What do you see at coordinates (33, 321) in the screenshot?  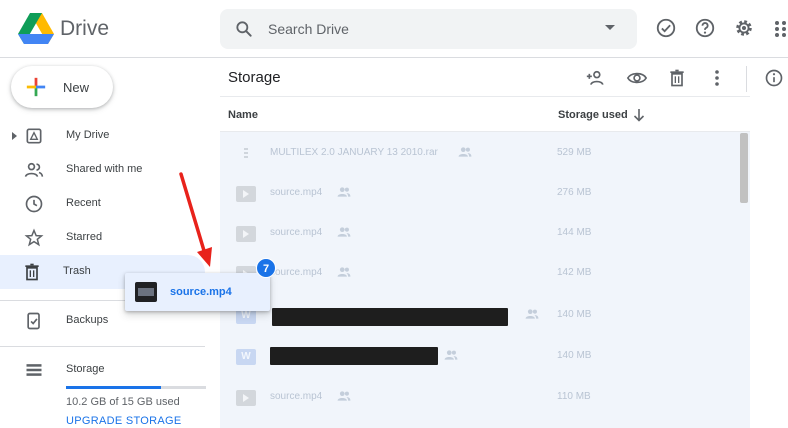 I see `backups-icon` at bounding box center [33, 321].